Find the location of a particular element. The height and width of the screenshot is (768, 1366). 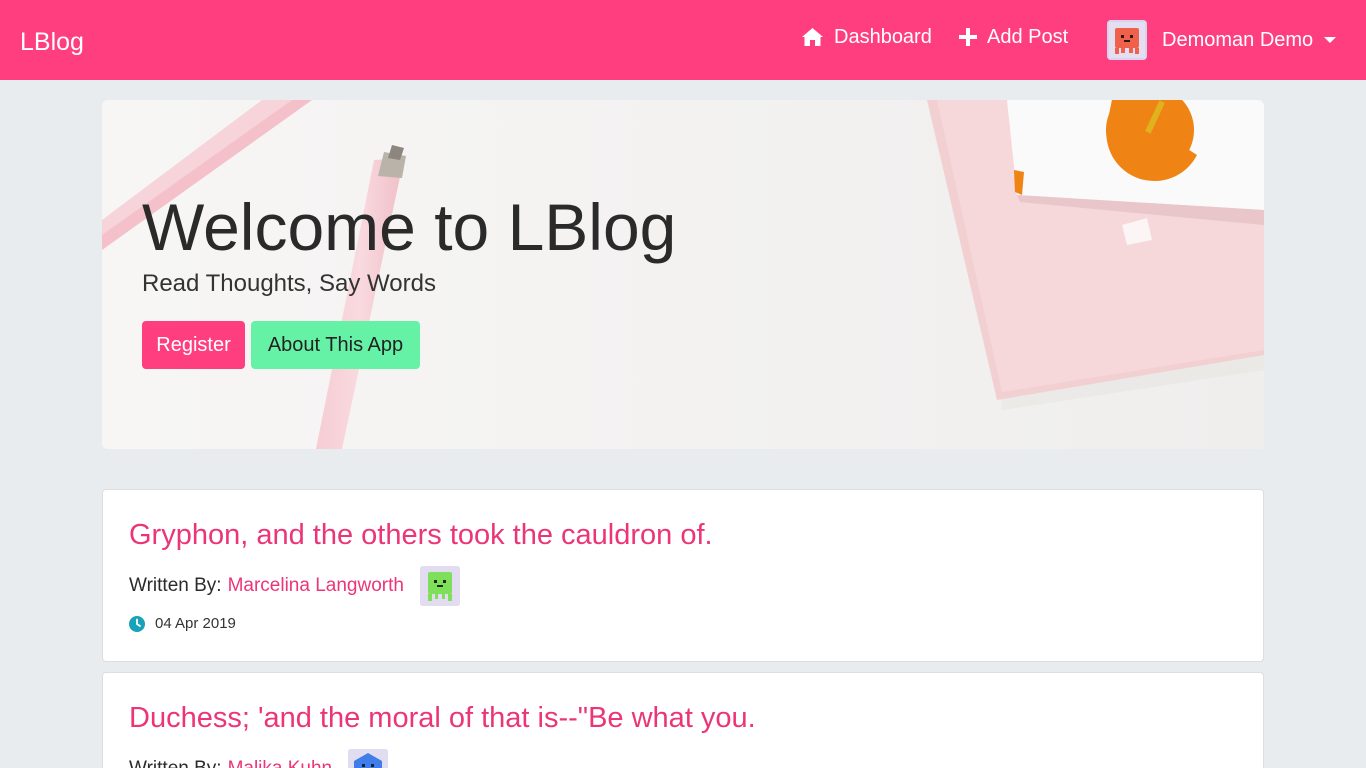

post-date: 04 Apr 2019 is located at coordinates (182, 623).